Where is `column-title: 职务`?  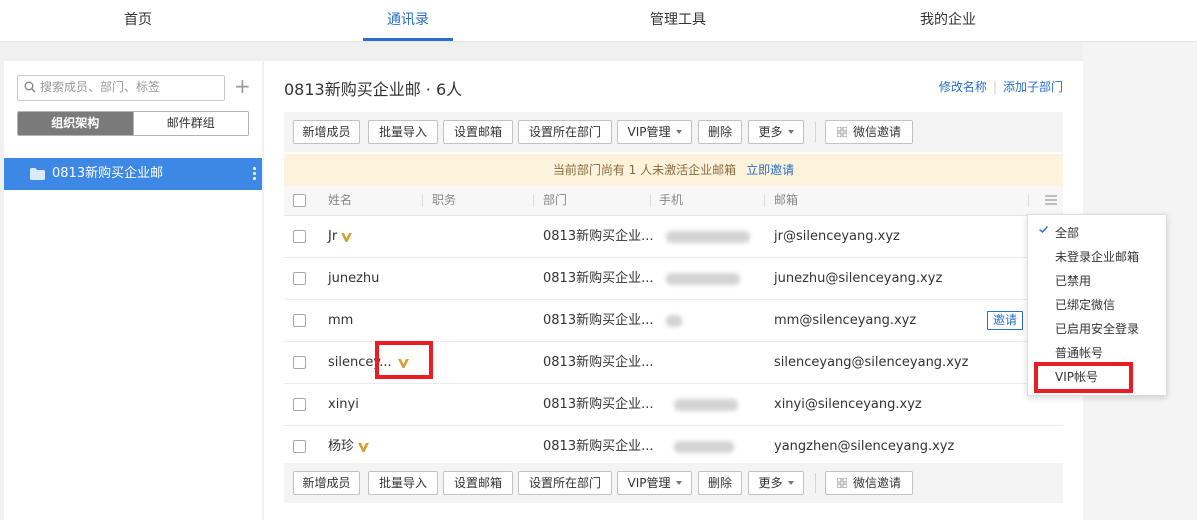 column-title: 职务 is located at coordinates (444, 200).